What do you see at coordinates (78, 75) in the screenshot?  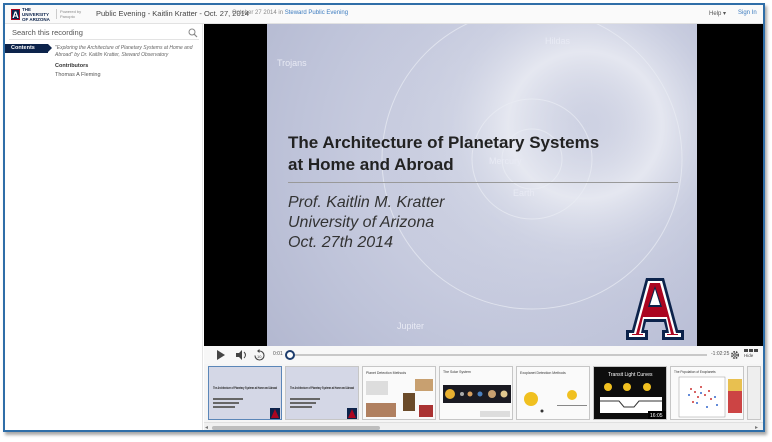 I see `contributor-name: Thomas A Fleming` at bounding box center [78, 75].